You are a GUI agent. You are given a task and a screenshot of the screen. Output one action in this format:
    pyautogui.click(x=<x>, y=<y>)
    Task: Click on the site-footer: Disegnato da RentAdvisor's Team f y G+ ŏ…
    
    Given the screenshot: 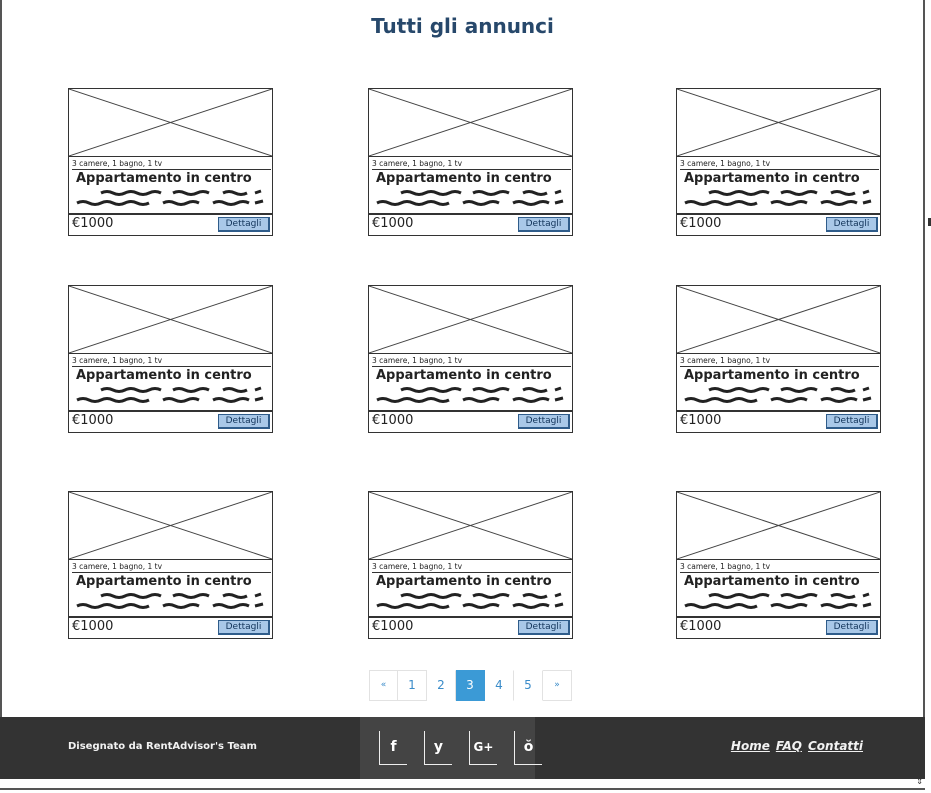 What is the action you would take?
    pyautogui.click(x=462, y=748)
    